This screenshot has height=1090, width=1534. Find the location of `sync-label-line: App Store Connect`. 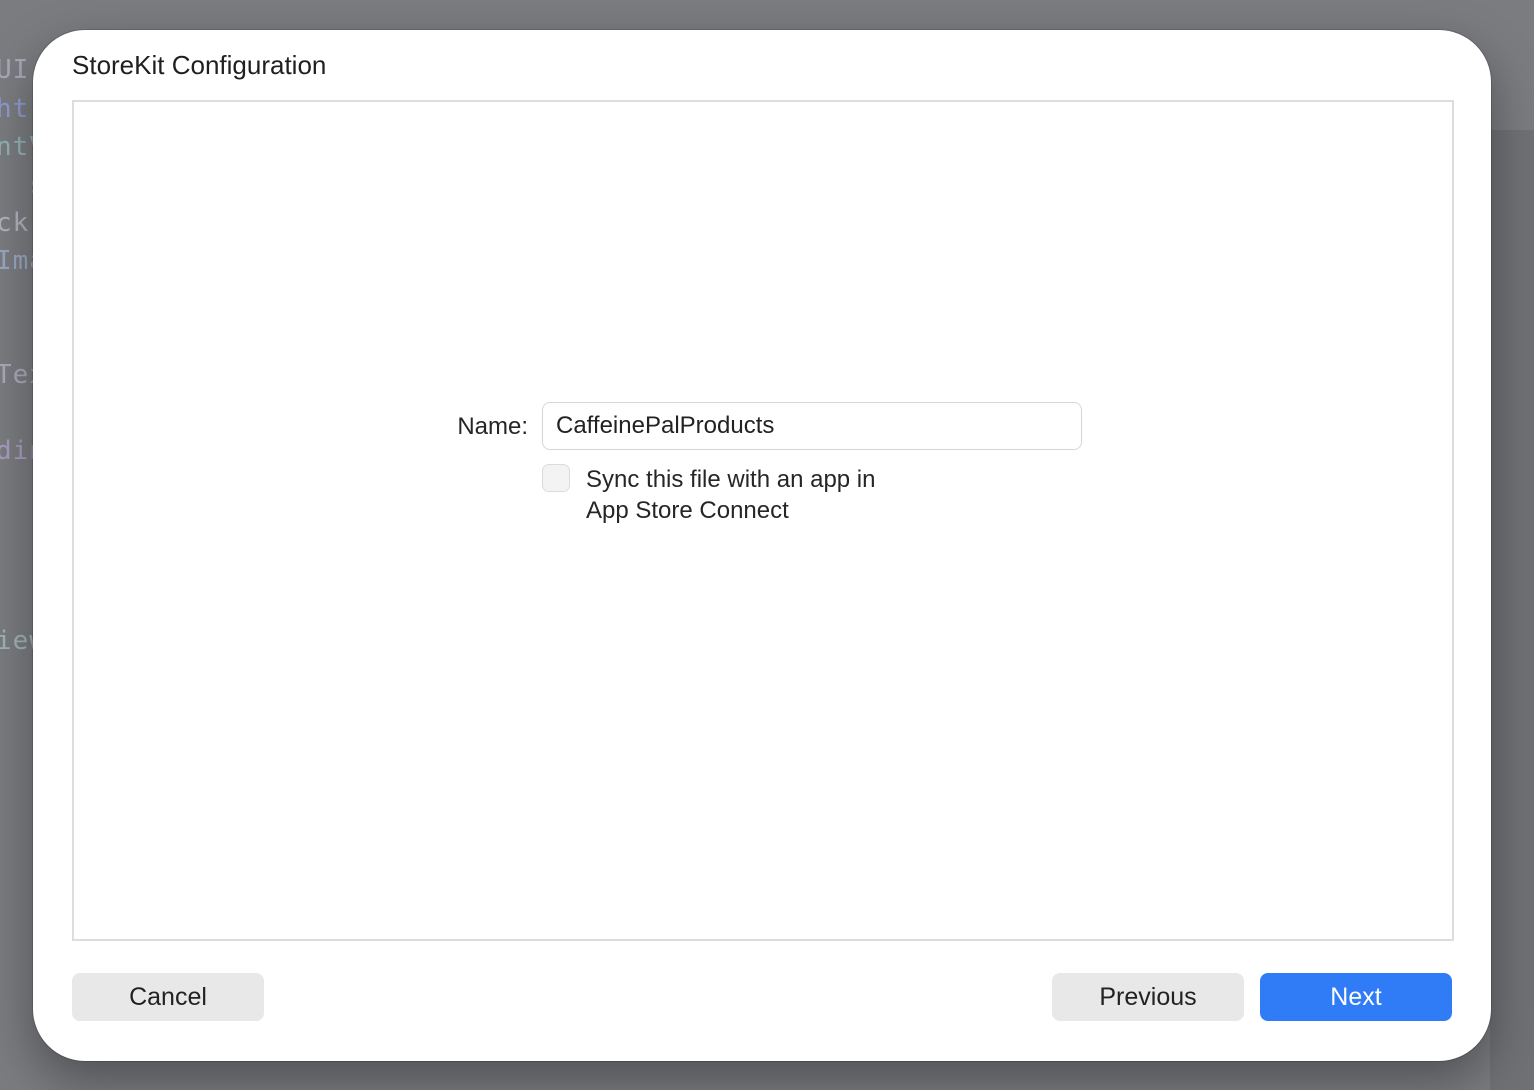

sync-label-line: App Store Connect is located at coordinates (687, 510).